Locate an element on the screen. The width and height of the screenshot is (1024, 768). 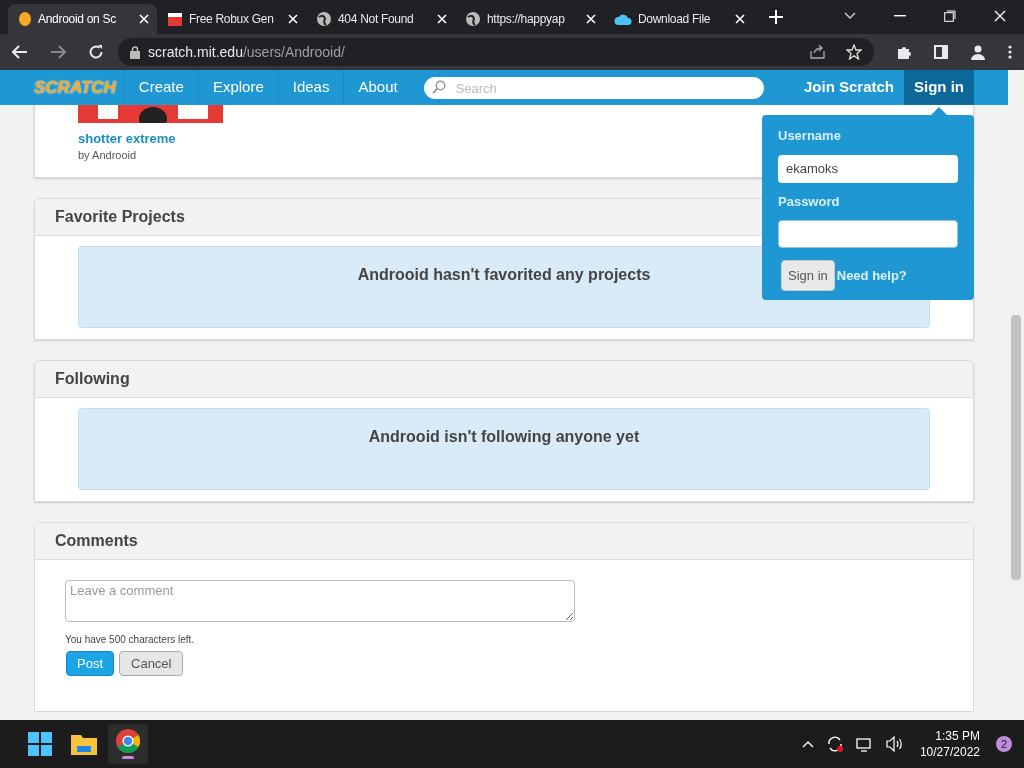
browser-tab: https://happyap is located at coordinates (529, 19).